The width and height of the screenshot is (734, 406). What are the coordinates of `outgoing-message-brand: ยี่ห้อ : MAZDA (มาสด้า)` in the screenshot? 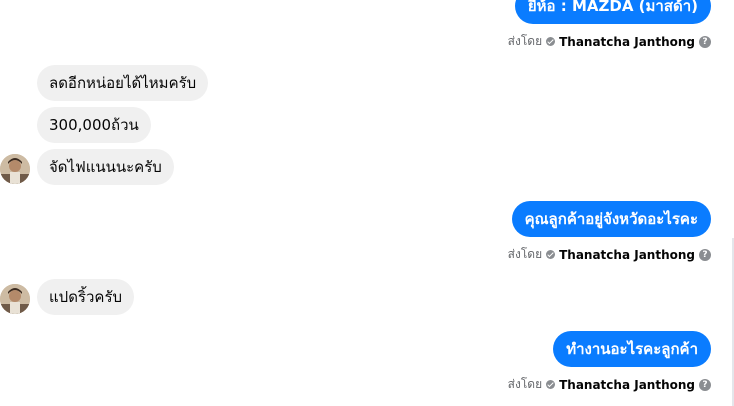 It's located at (612, 12).